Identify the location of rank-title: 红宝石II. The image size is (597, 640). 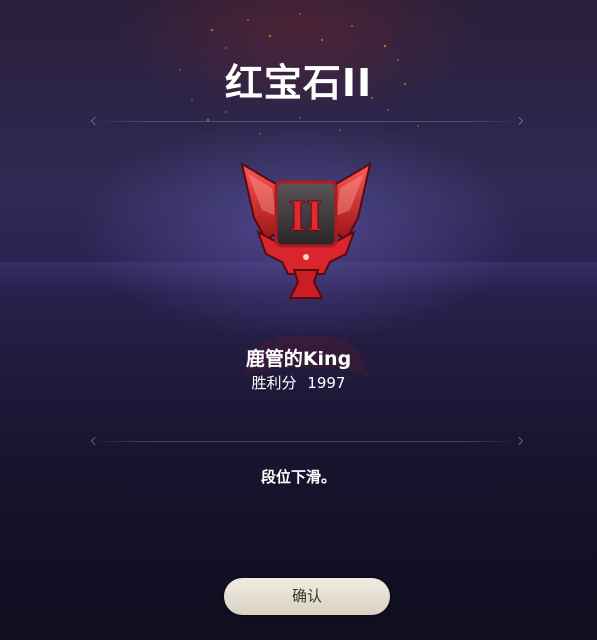
(298, 83).